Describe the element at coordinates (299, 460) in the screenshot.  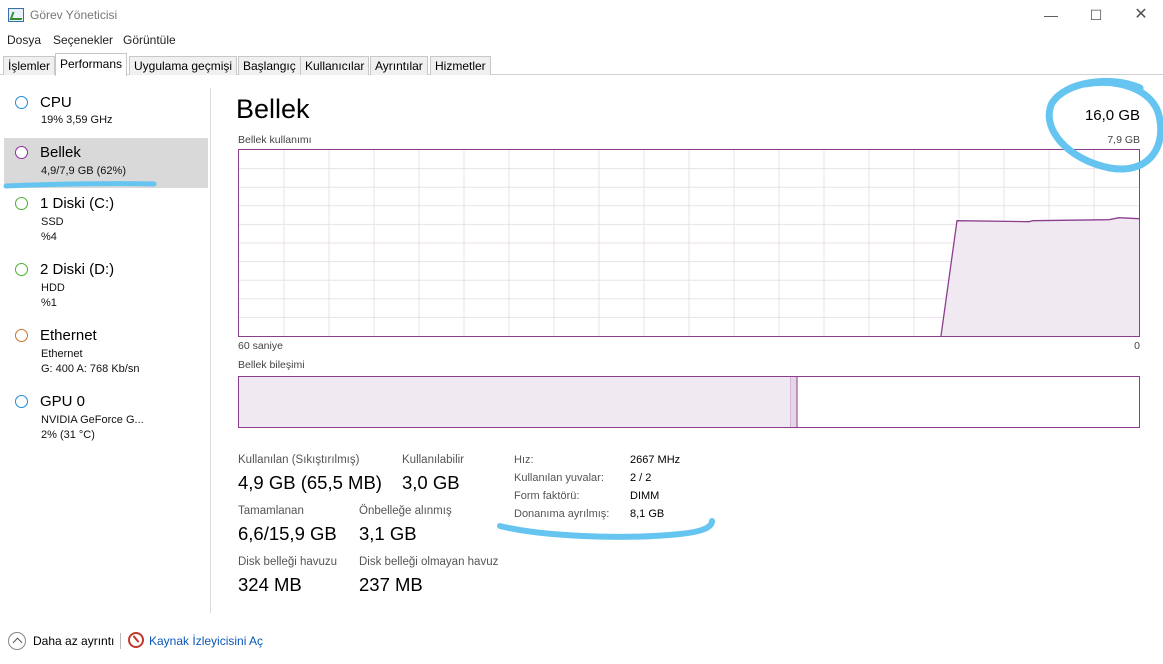
I see `used-label: Kullanılan (Sıkıştırılmış)` at that location.